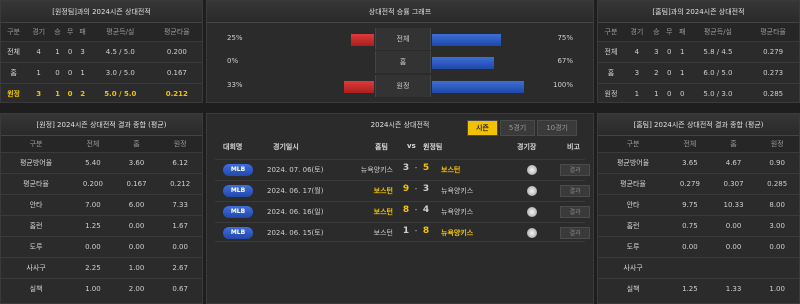 This screenshot has width=800, height=304. What do you see at coordinates (698, 125) in the screenshot?
I see `panel-title: [홈팀] 2024시즌 상대전적 결과 종합 (평균)` at bounding box center [698, 125].